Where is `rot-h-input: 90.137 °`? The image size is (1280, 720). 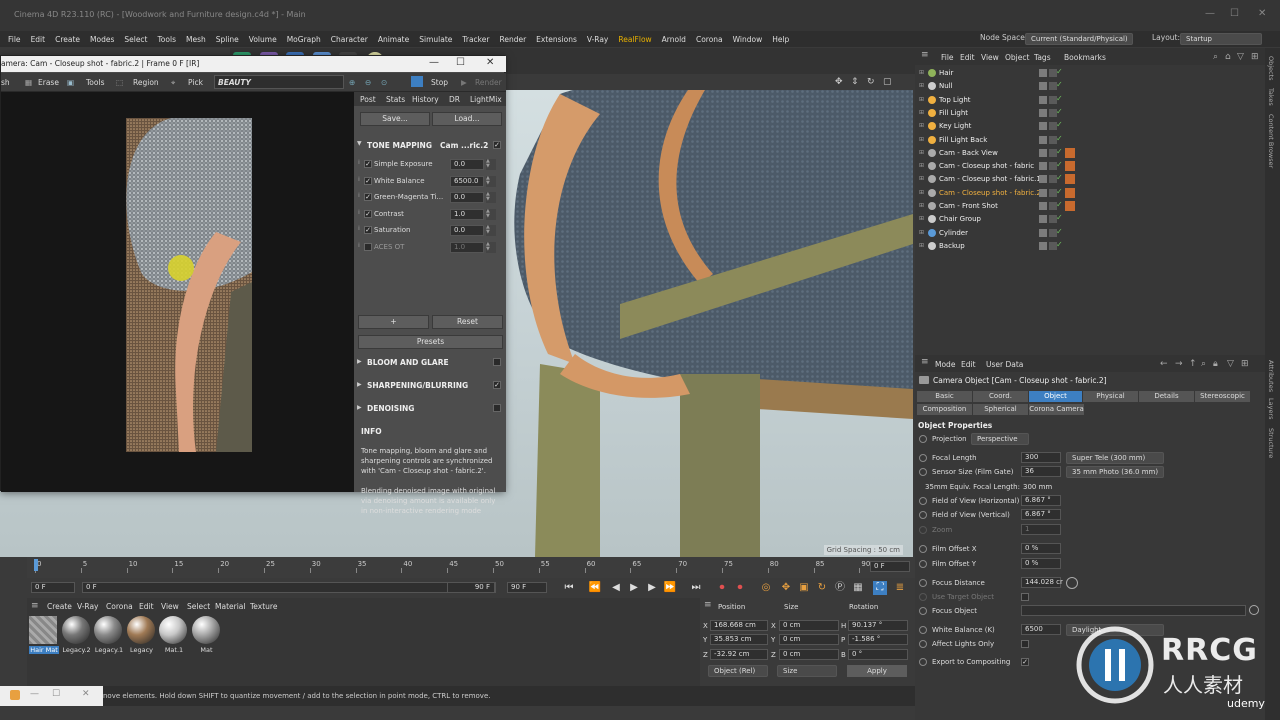 rot-h-input: 90.137 ° is located at coordinates (878, 625).